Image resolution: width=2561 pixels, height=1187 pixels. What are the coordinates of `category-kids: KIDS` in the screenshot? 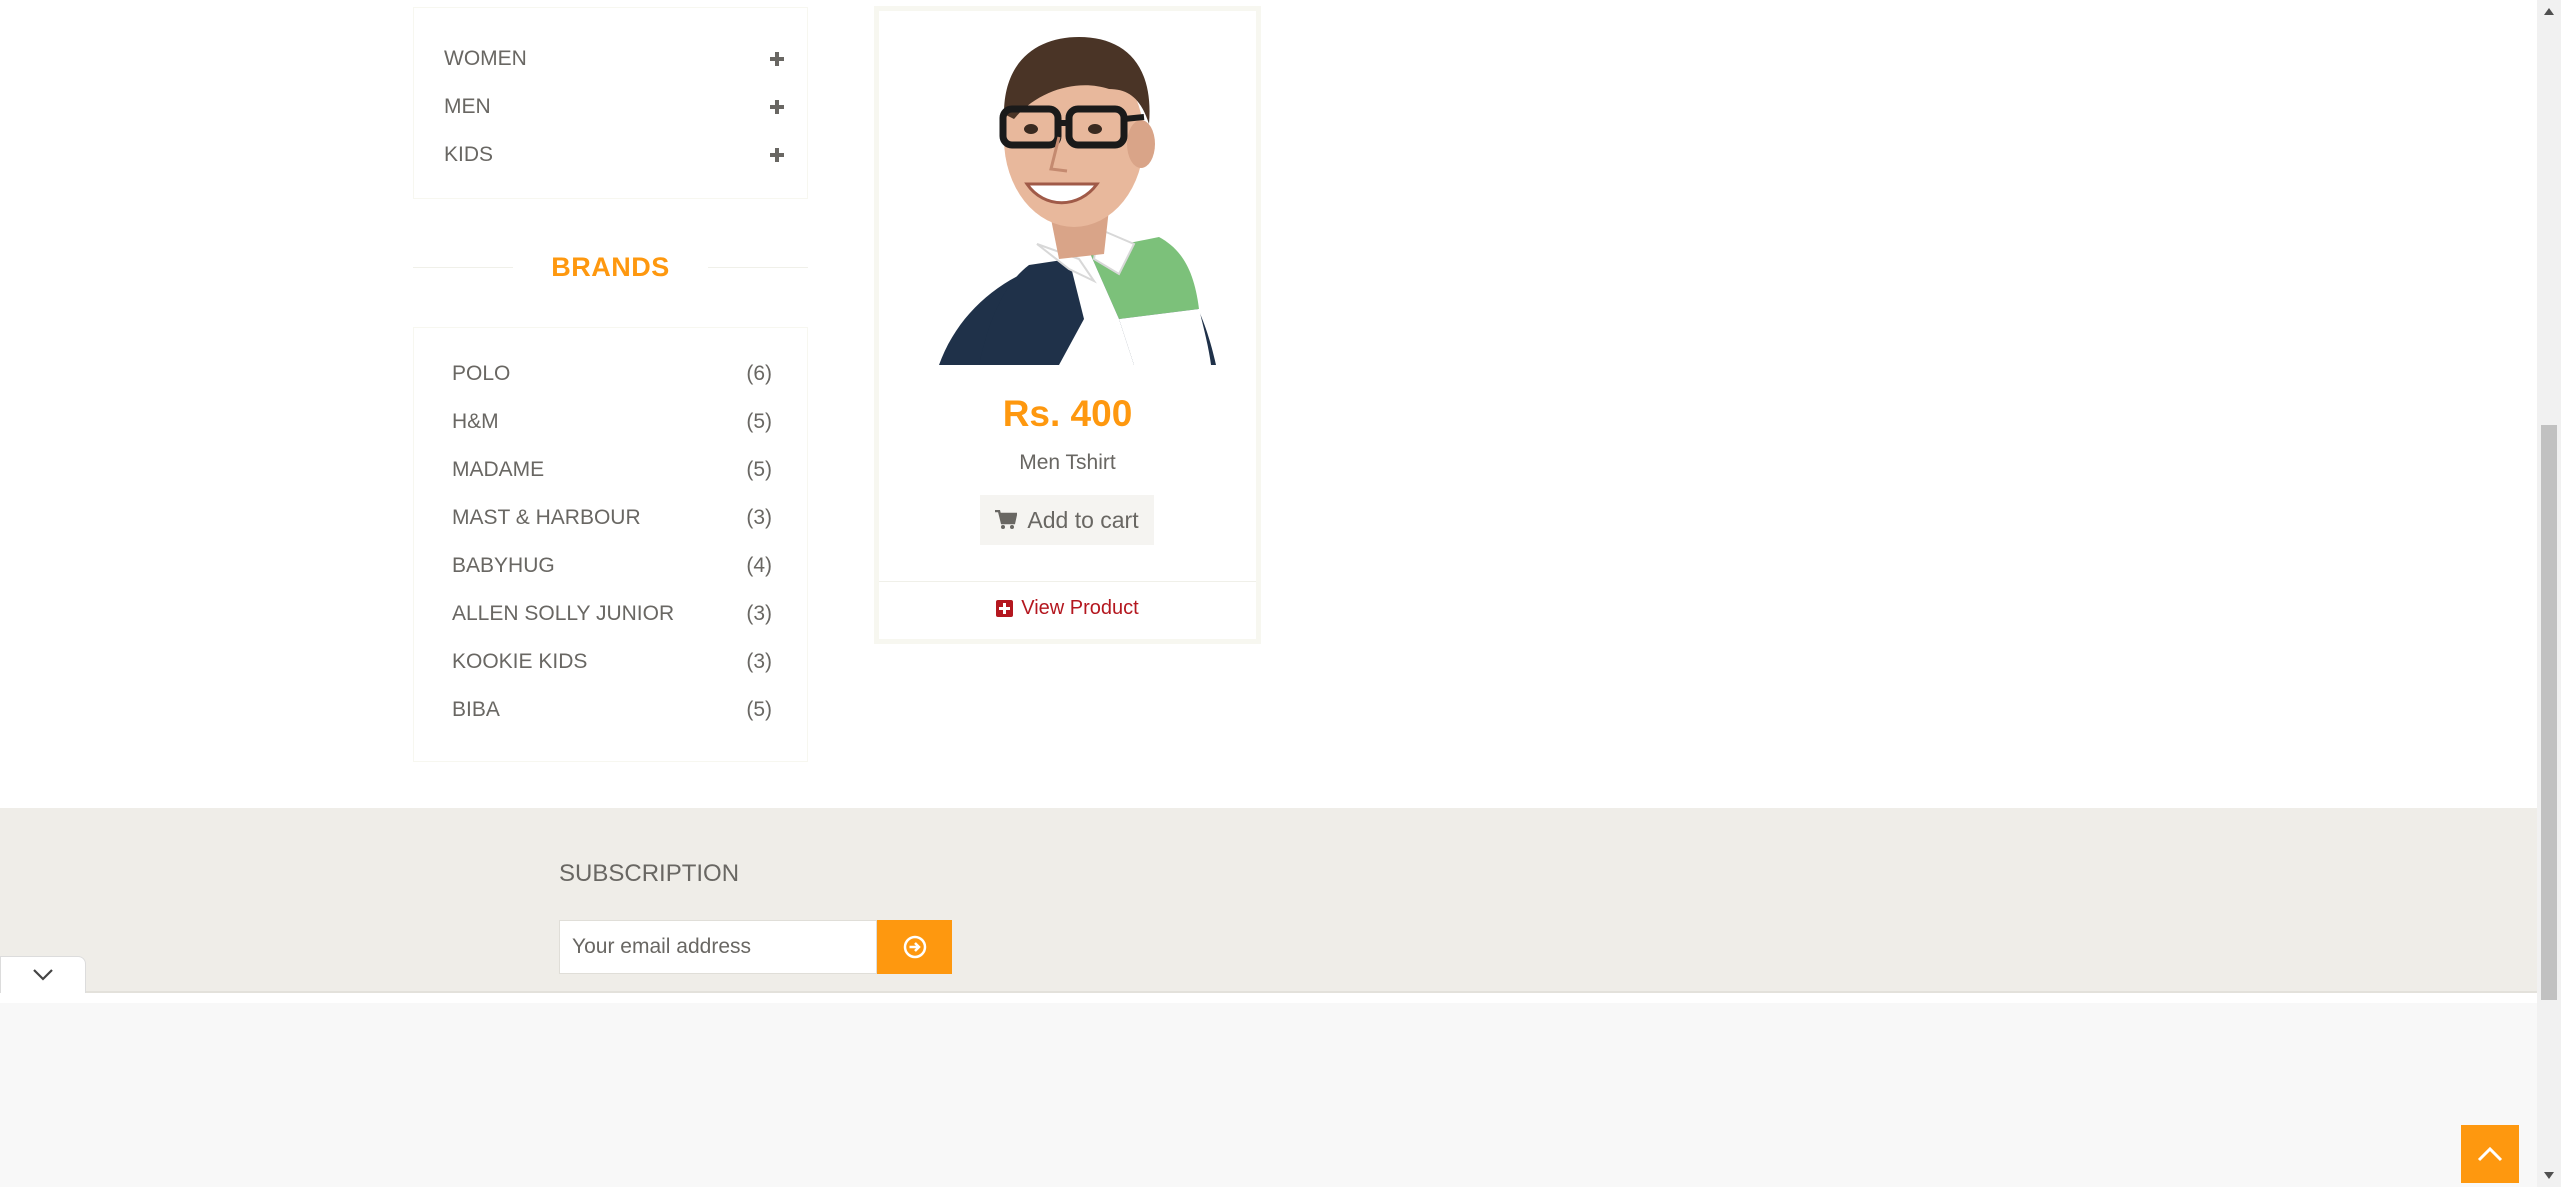 It's located at (614, 155).